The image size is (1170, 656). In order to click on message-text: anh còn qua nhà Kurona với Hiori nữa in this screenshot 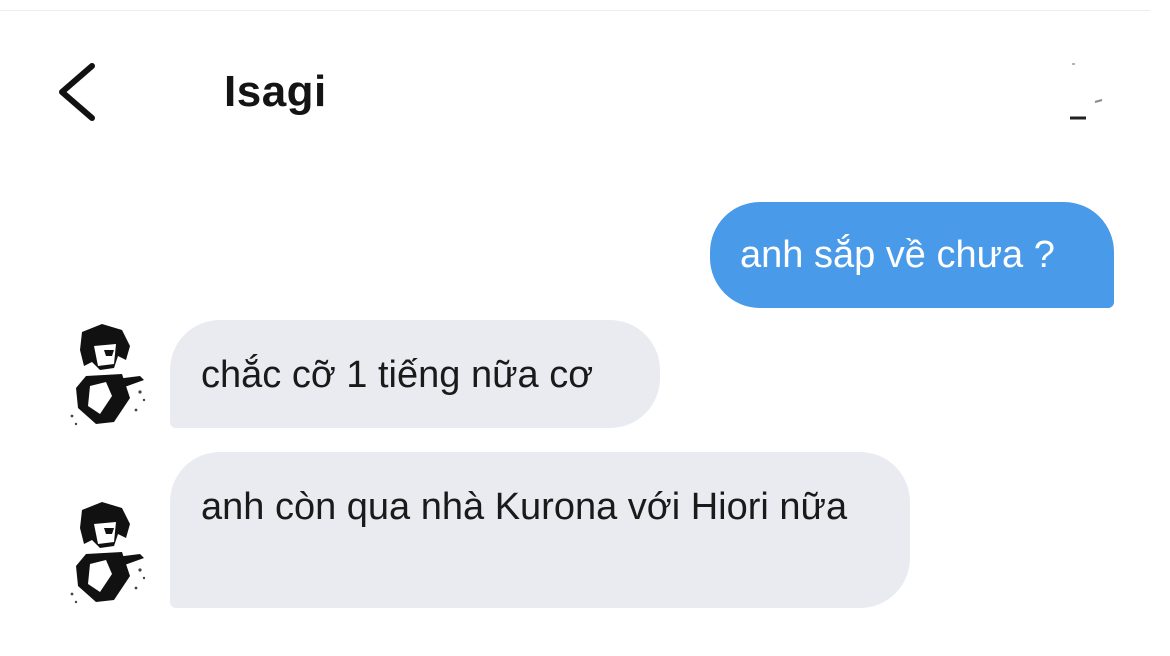, I will do `click(524, 507)`.